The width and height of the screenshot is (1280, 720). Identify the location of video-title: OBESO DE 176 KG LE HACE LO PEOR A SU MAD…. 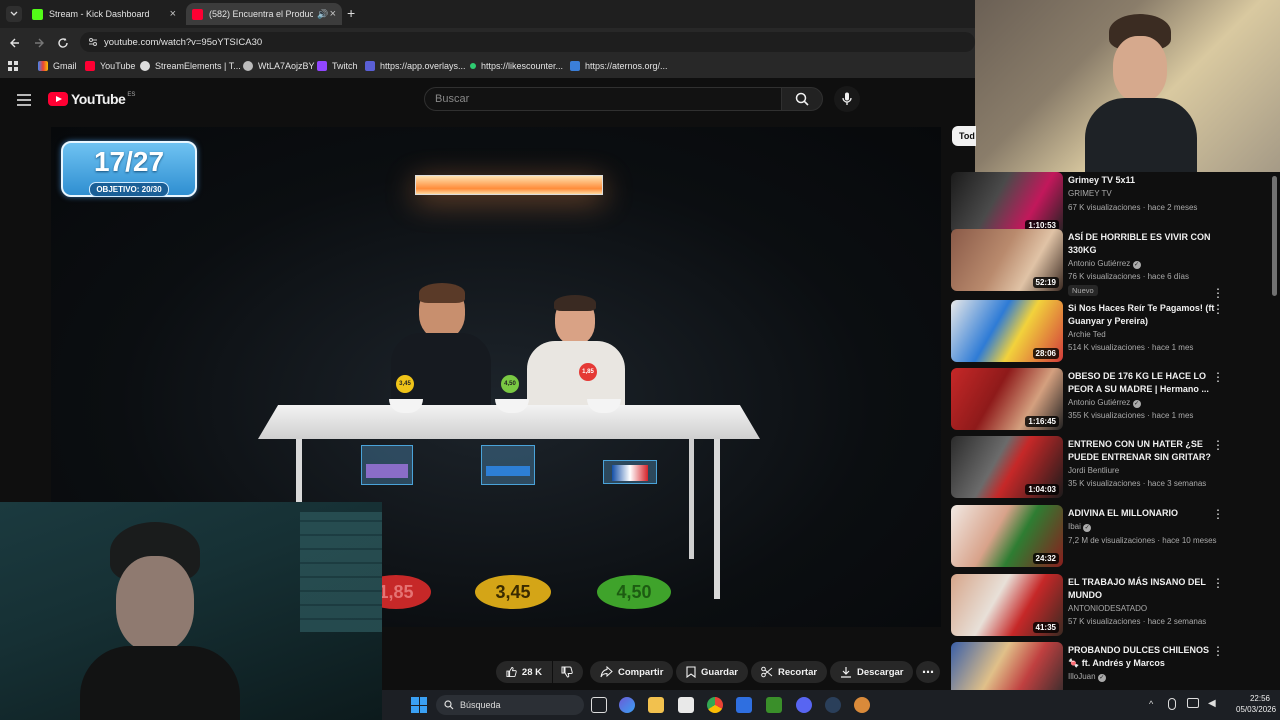
(1143, 383).